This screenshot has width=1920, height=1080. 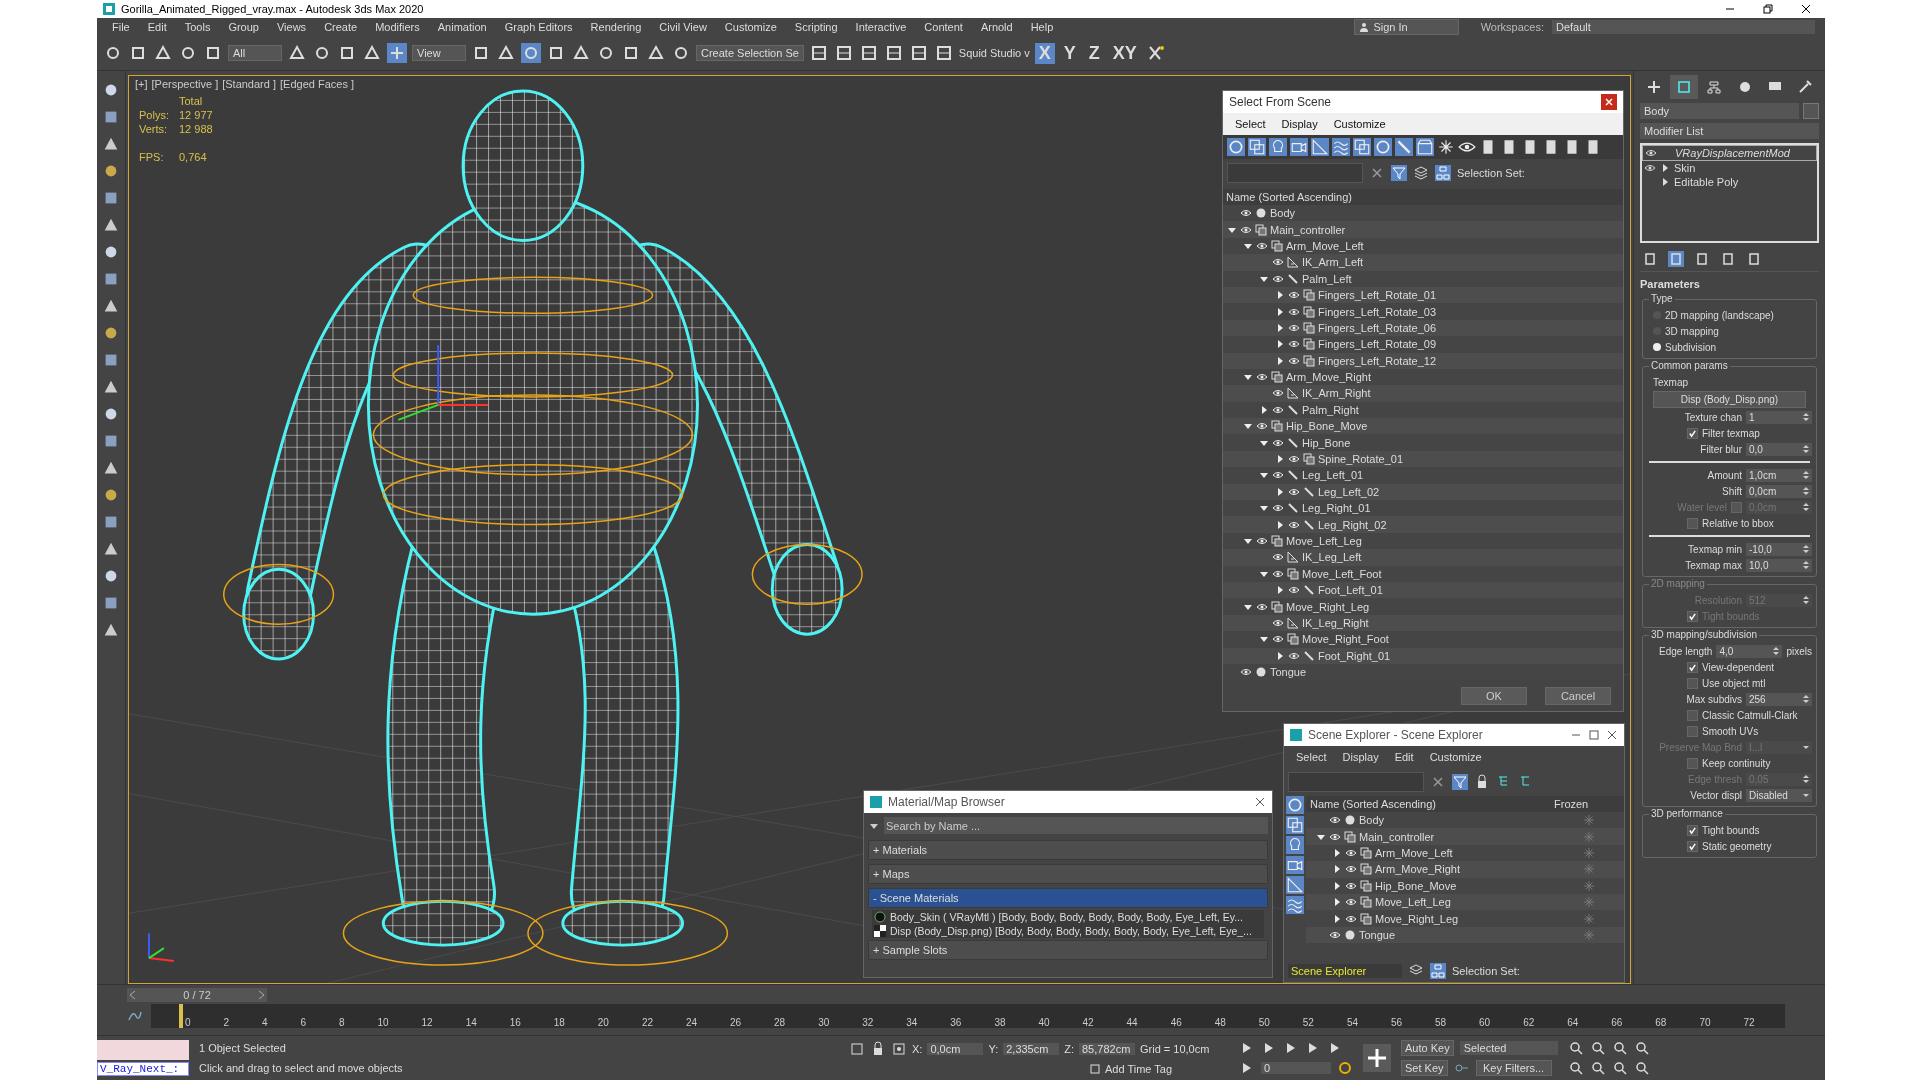 What do you see at coordinates (1283, 213) in the screenshot?
I see `object-name: Body` at bounding box center [1283, 213].